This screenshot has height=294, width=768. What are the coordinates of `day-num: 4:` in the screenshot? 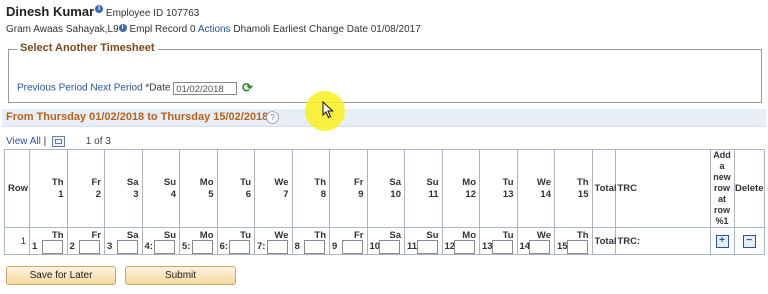 It's located at (148, 246).